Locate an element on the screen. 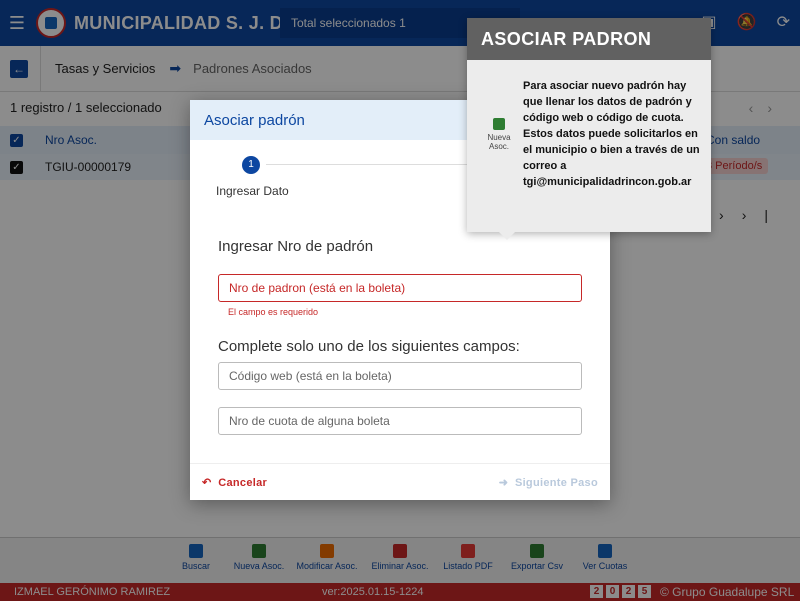 The width and height of the screenshot is (800, 601). dialog-footer: ↶ Cancelar ➜ Siguiente Paso is located at coordinates (400, 481).